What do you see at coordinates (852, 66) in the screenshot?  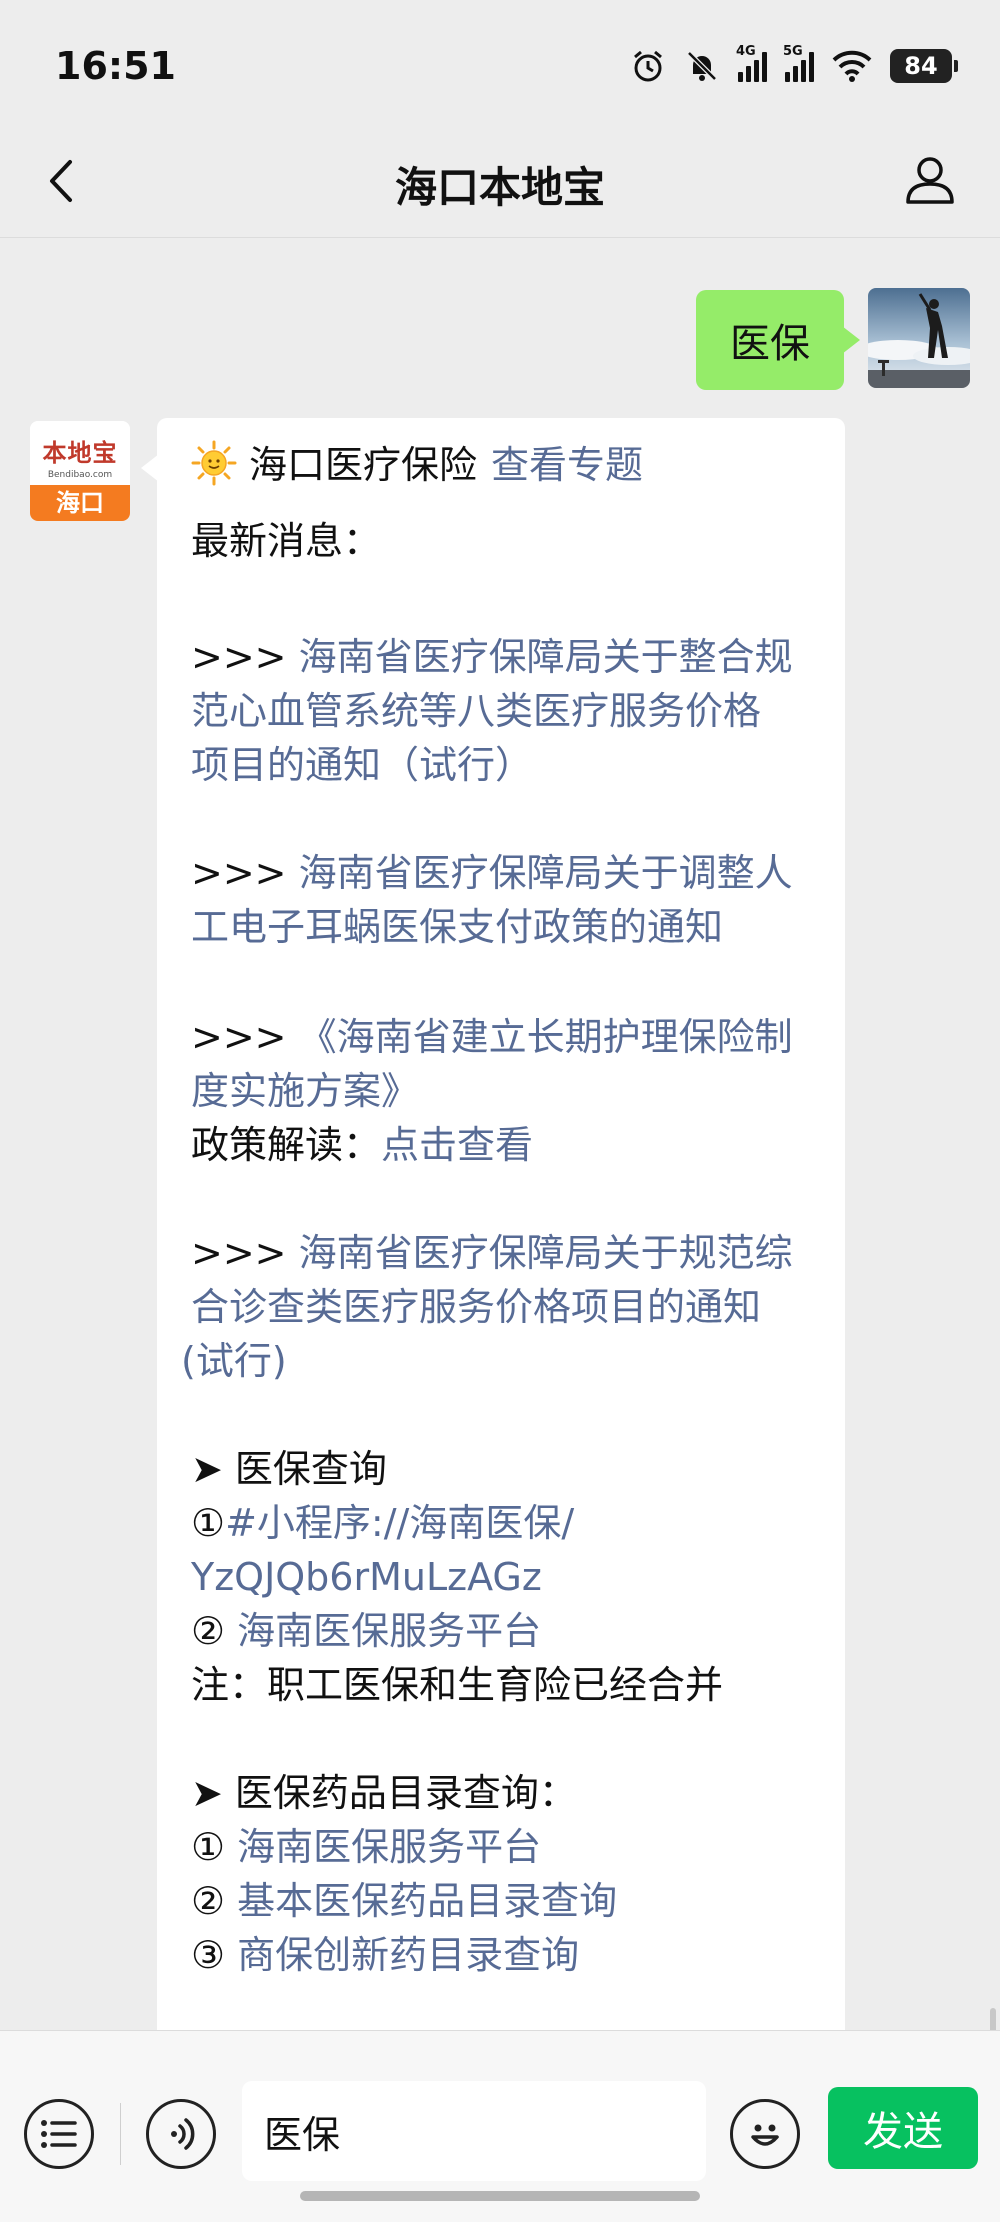 I see `wifi-icon` at bounding box center [852, 66].